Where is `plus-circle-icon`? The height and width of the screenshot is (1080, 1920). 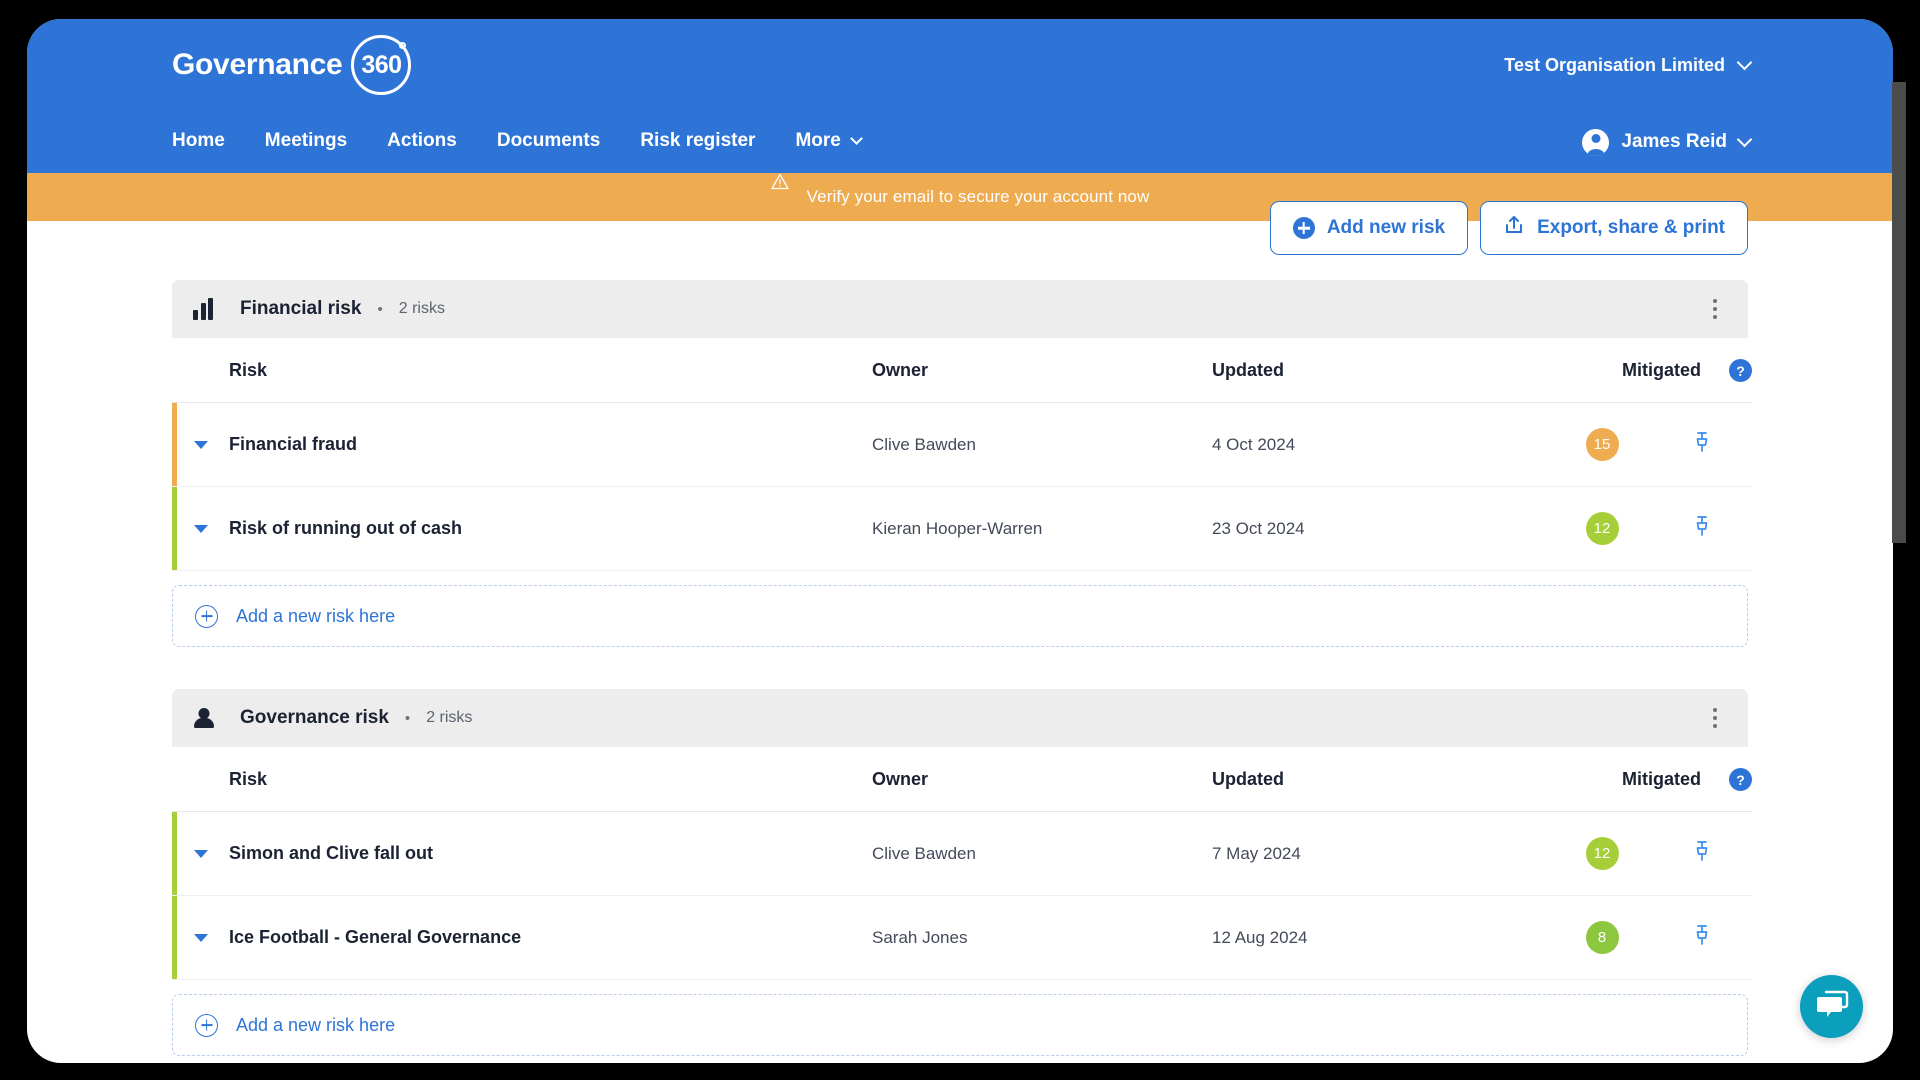 plus-circle-icon is located at coordinates (1303, 228).